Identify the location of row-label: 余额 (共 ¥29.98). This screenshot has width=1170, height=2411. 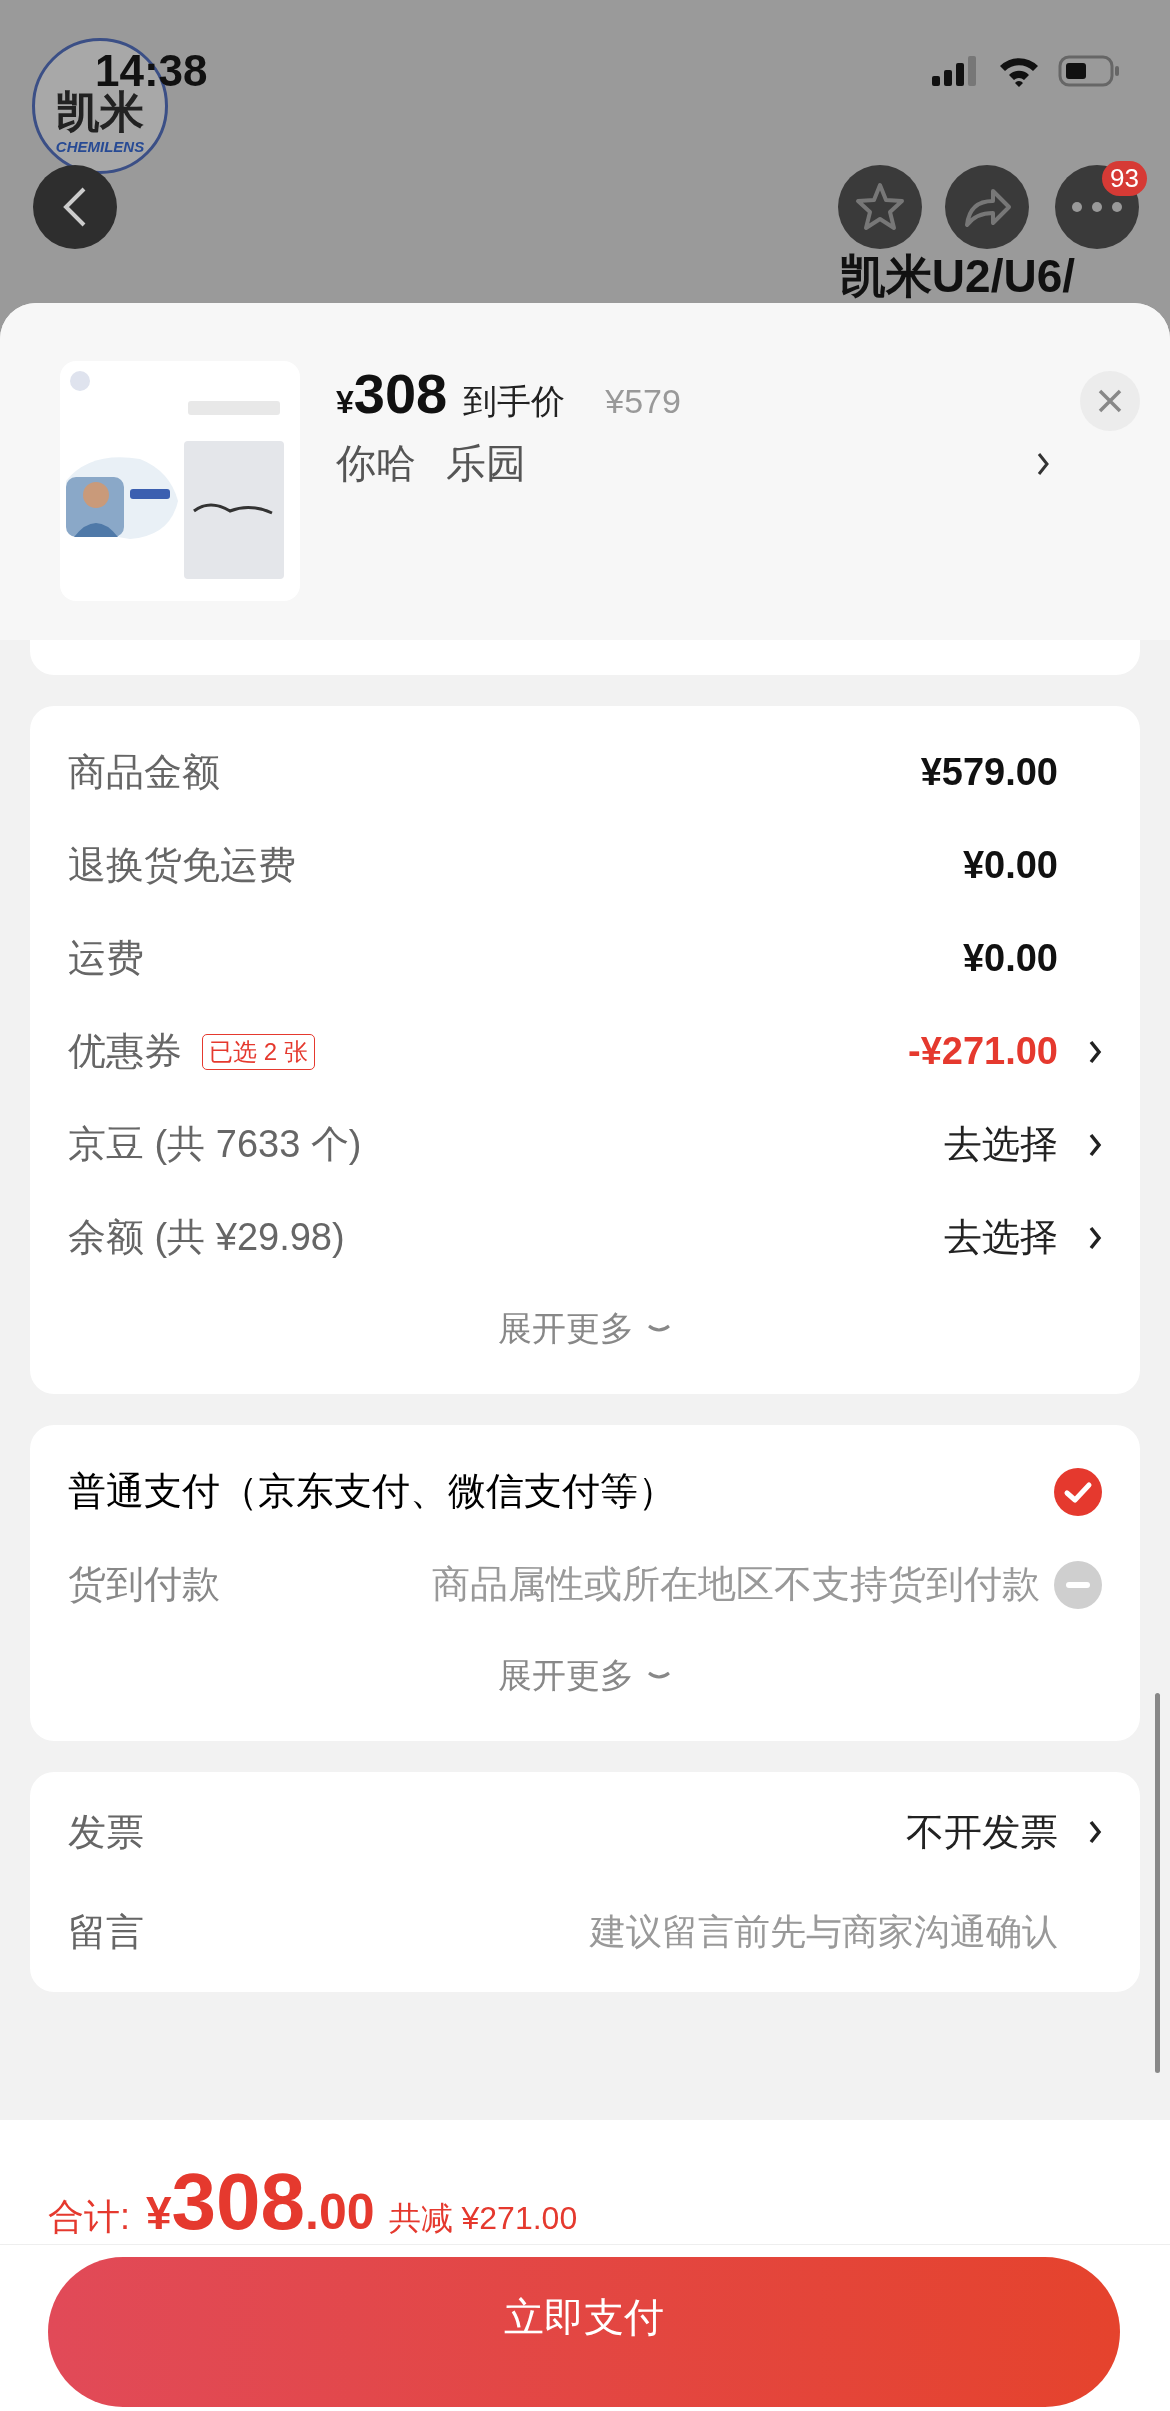
(206, 1237).